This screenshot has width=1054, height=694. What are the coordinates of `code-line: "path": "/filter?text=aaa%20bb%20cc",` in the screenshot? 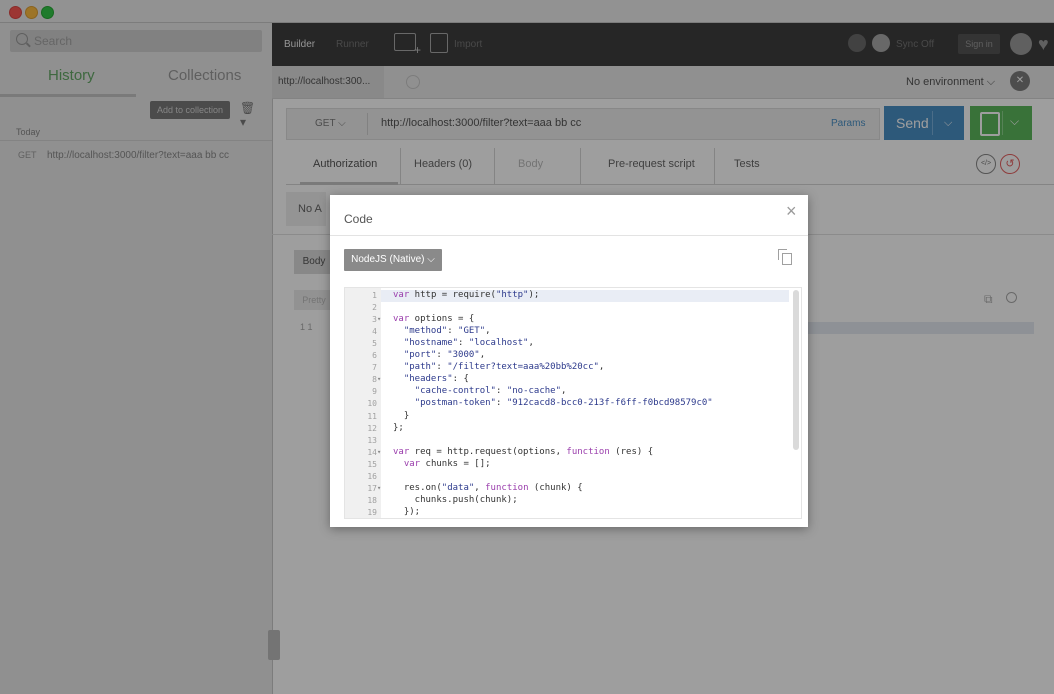 It's located at (504, 367).